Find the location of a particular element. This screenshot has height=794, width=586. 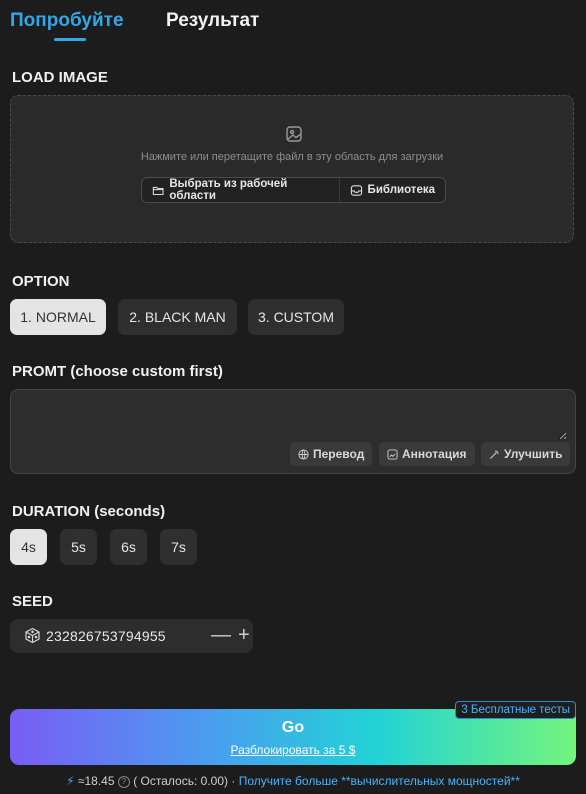

duration-7s-button: 7s is located at coordinates (178, 547).